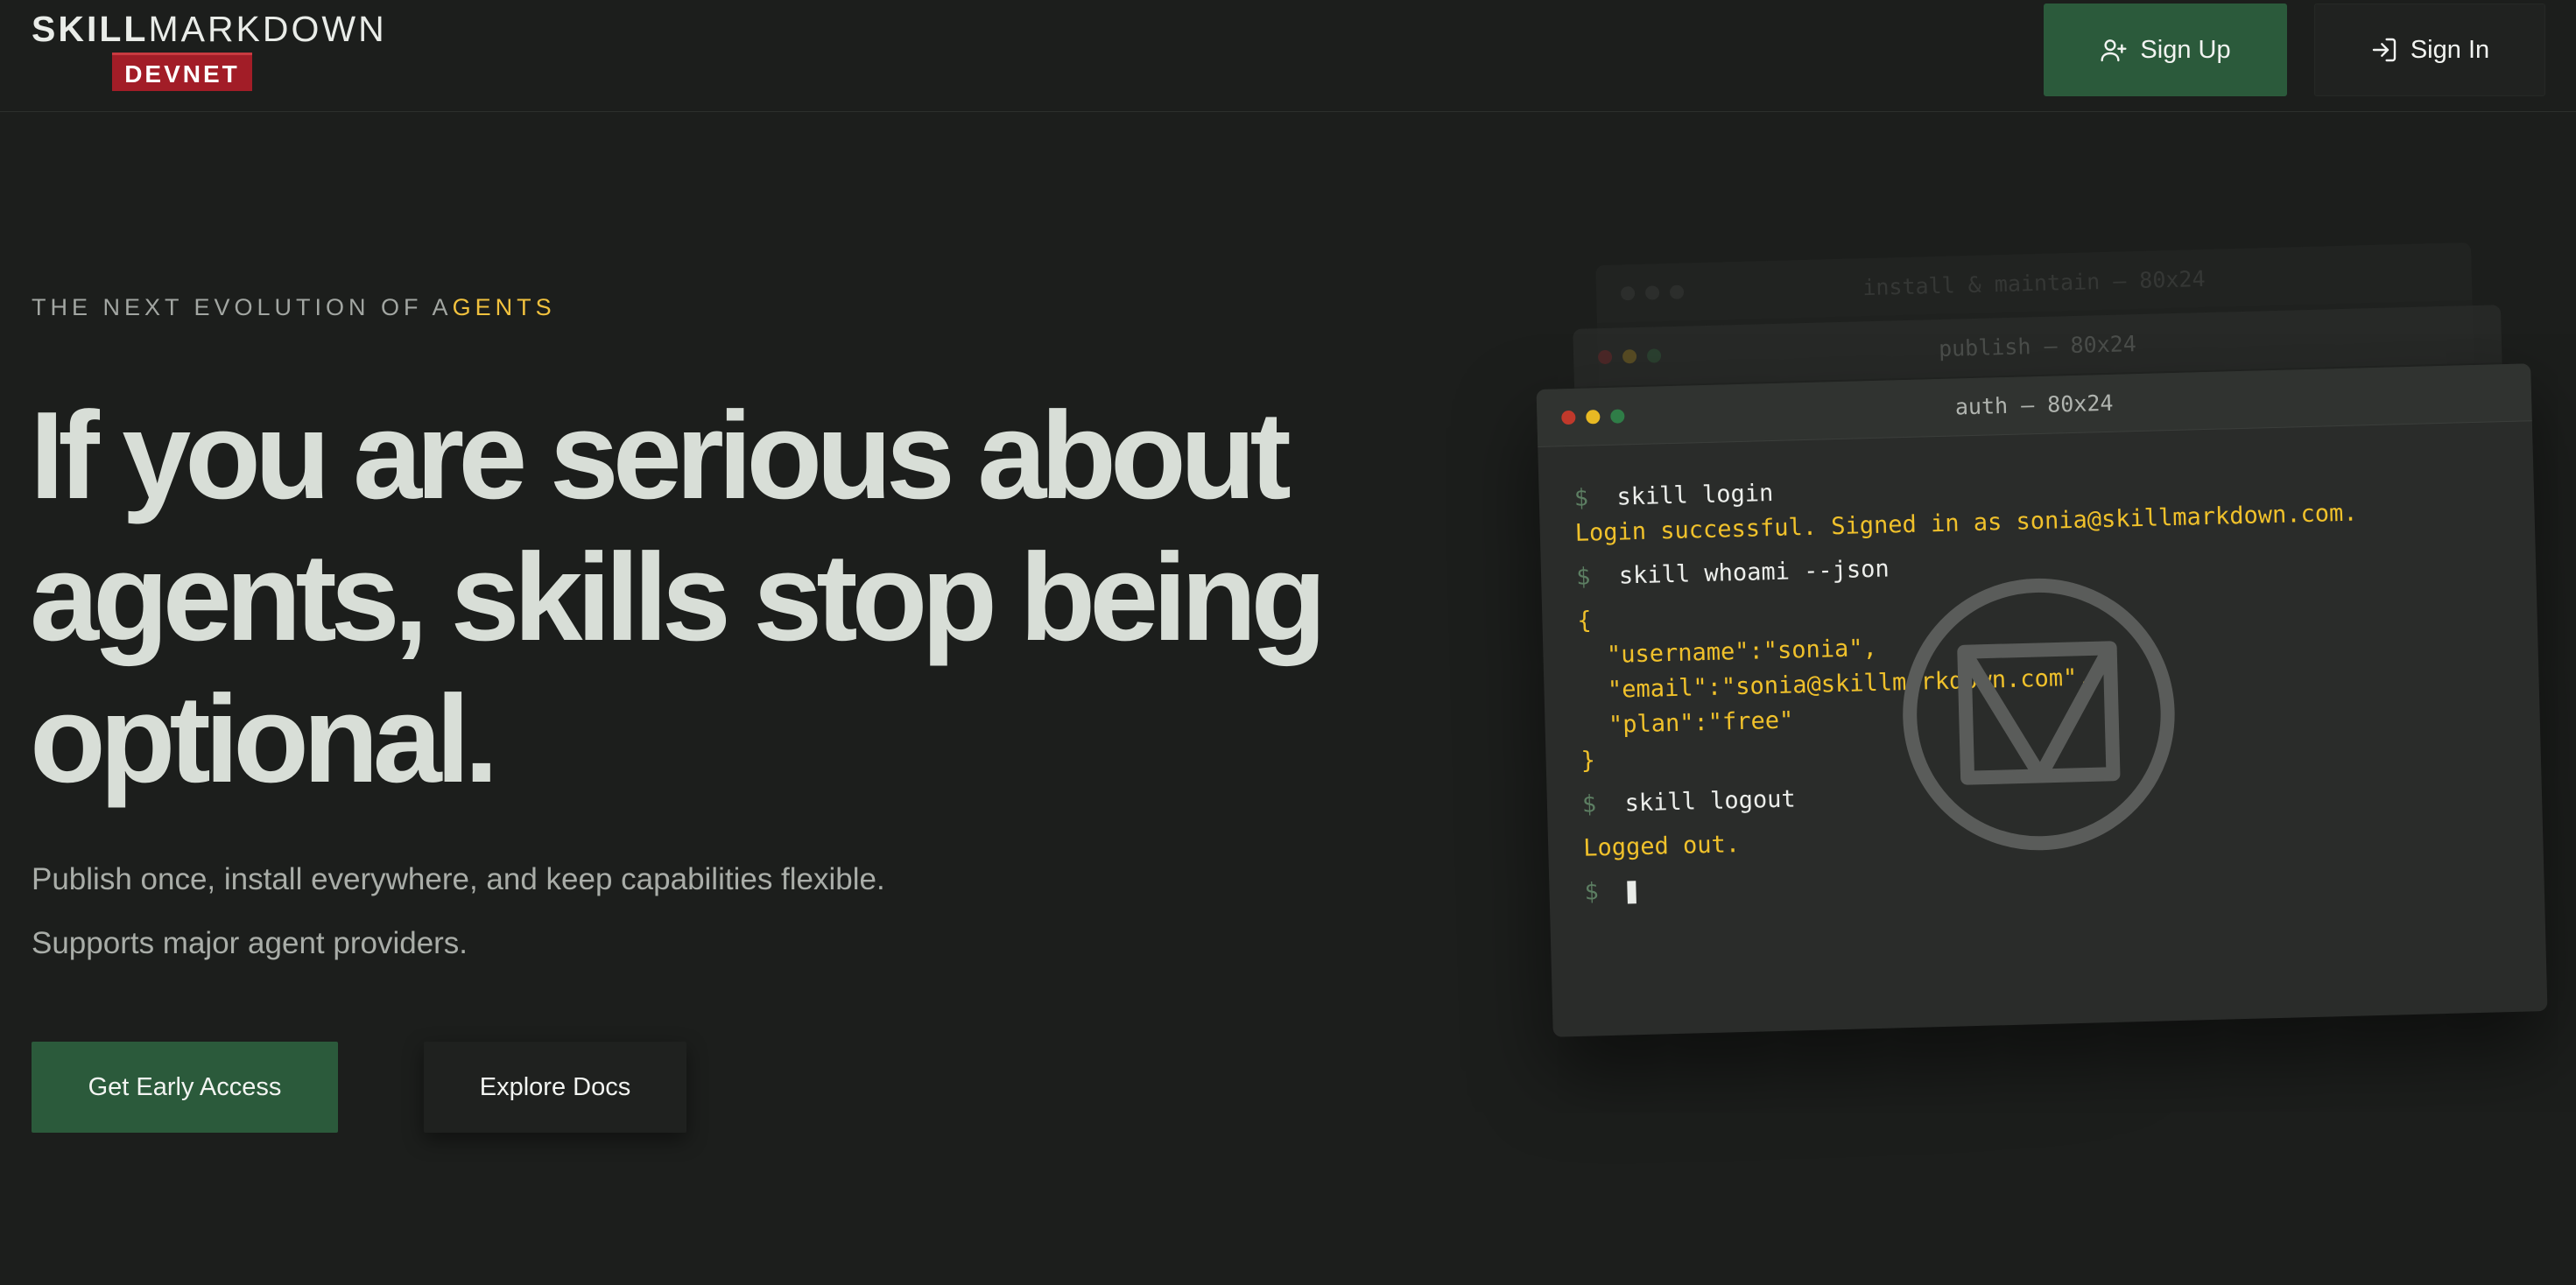 This screenshot has width=2576, height=1285. Describe the element at coordinates (2039, 714) in the screenshot. I see `skillmarkdown-m-logo-icon` at that location.